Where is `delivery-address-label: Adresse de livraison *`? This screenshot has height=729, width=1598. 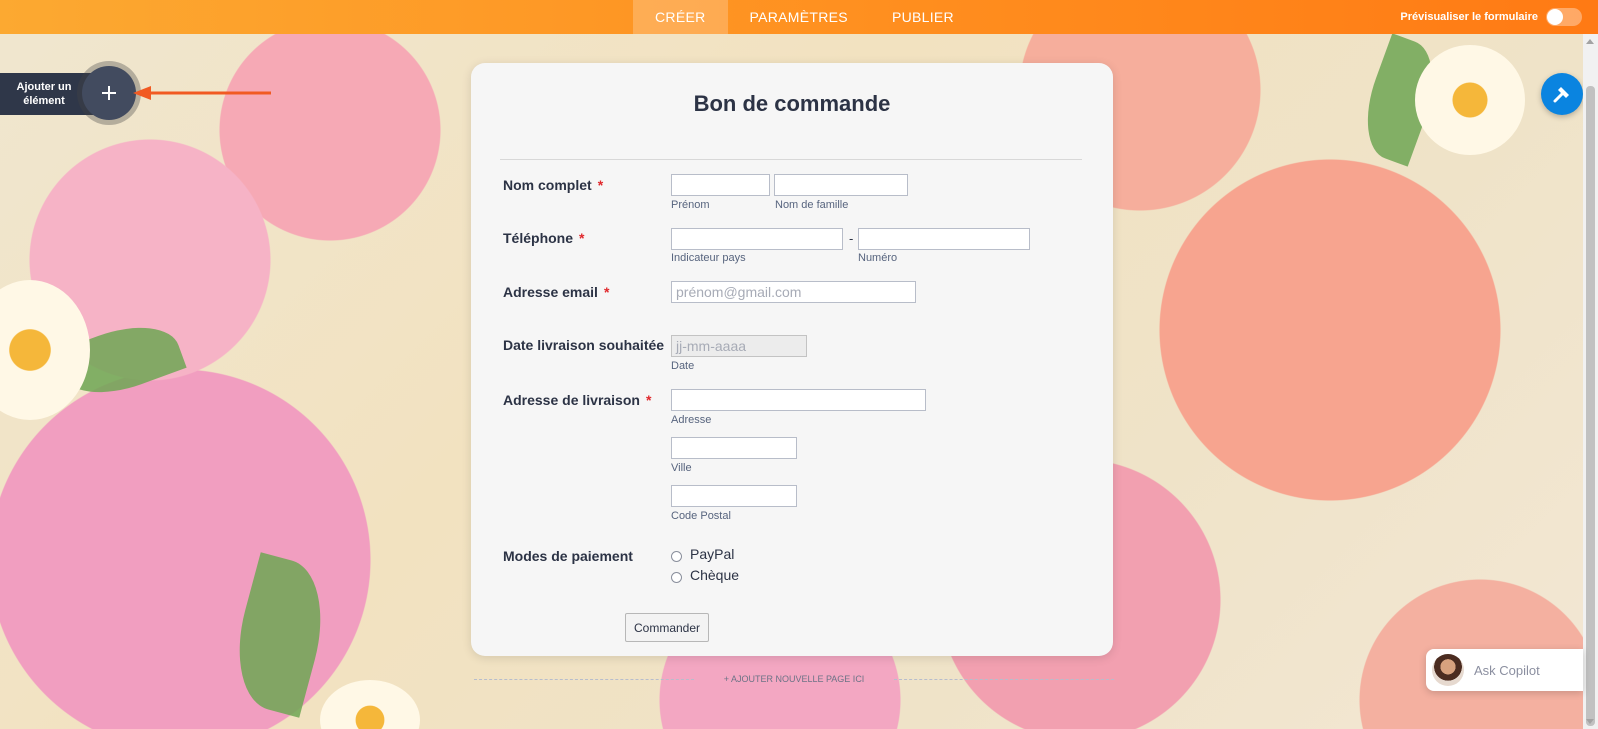 delivery-address-label: Adresse de livraison * is located at coordinates (577, 400).